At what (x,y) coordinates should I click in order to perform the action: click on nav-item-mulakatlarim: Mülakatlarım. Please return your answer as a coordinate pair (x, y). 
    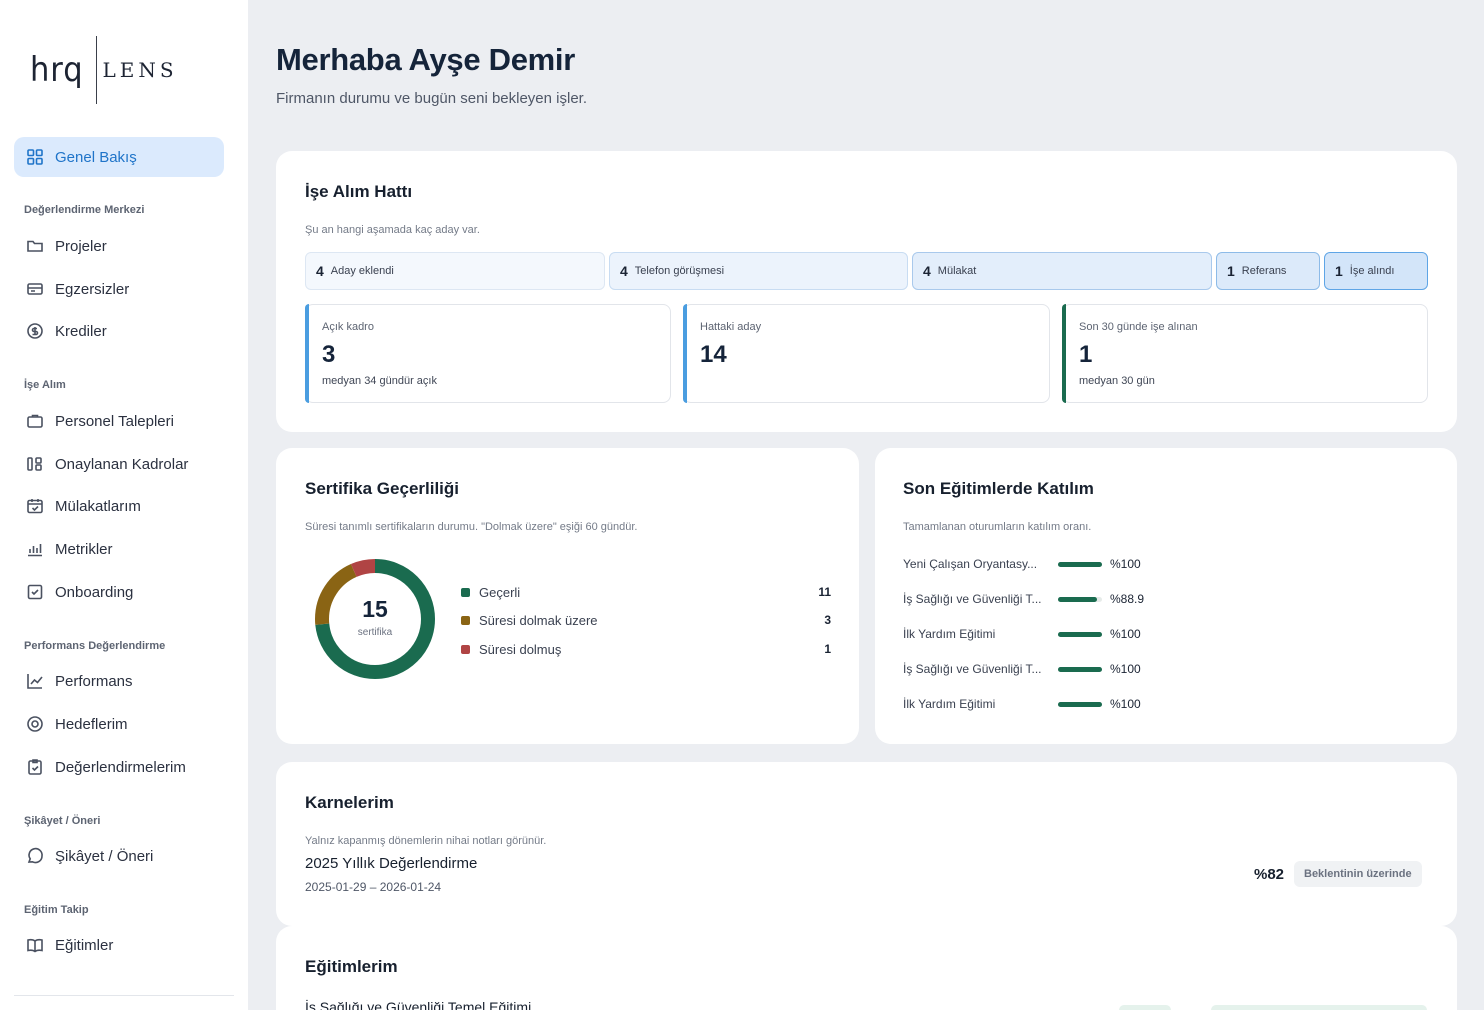
    Looking at the image, I should click on (119, 506).